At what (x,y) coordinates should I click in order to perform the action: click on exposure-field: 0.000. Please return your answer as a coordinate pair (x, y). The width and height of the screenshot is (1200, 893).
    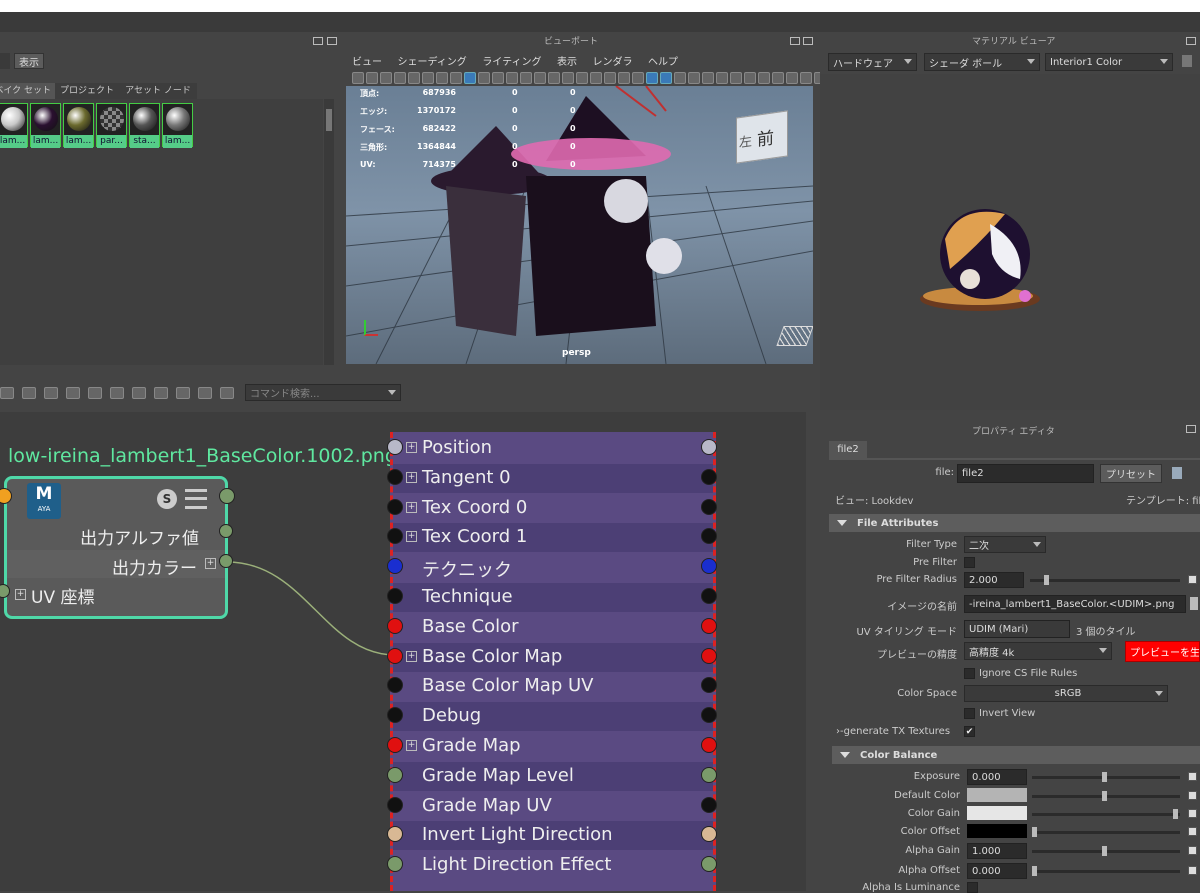
    Looking at the image, I should click on (997, 777).